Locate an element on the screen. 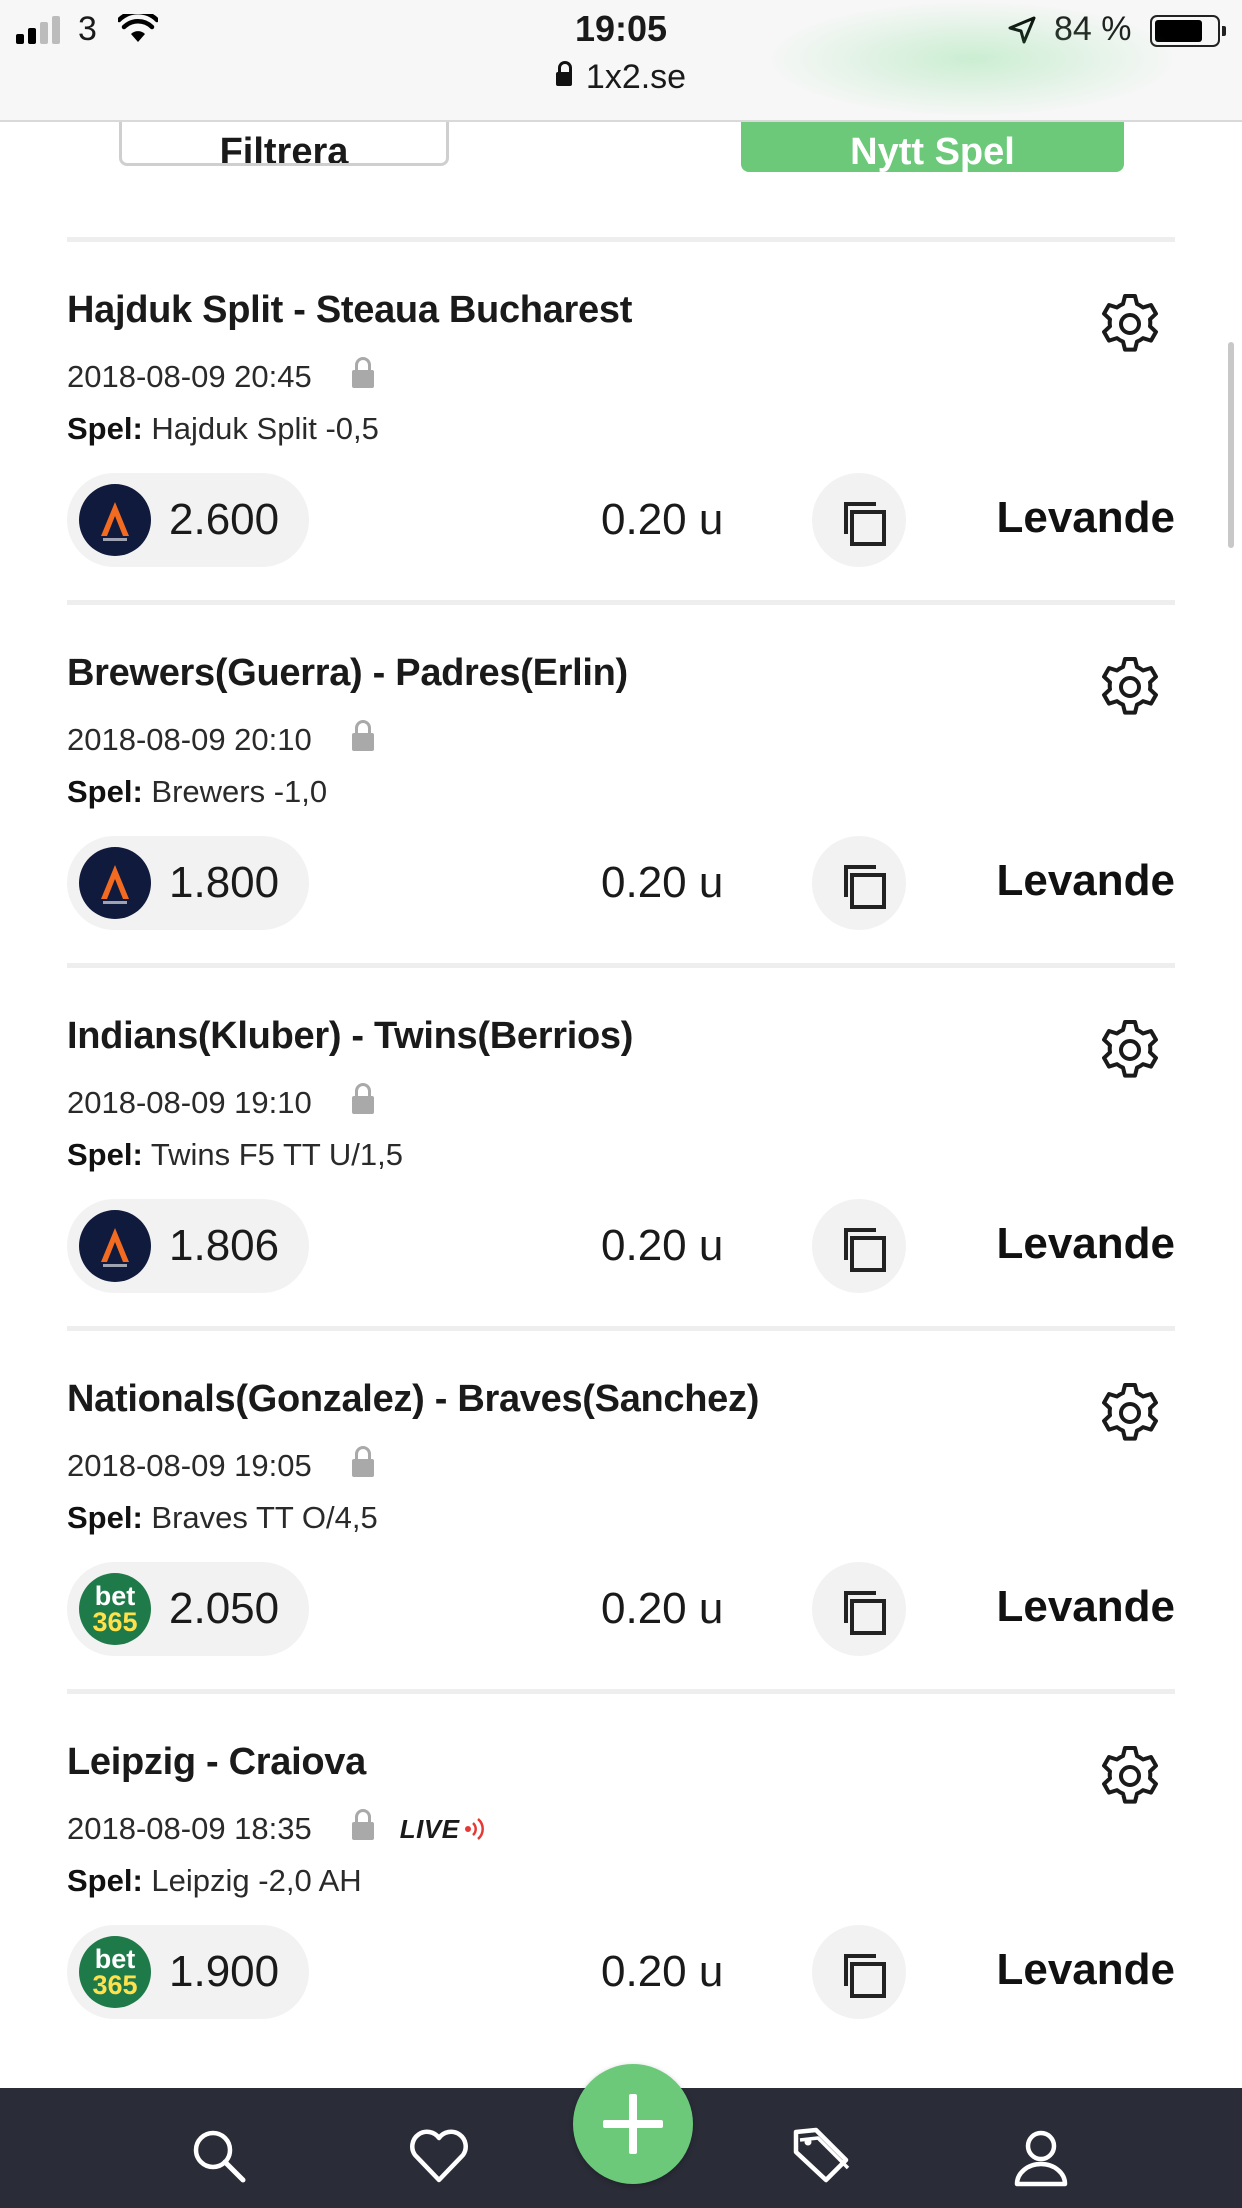  odds-pill: bet 365 1.900 is located at coordinates (188, 1972).